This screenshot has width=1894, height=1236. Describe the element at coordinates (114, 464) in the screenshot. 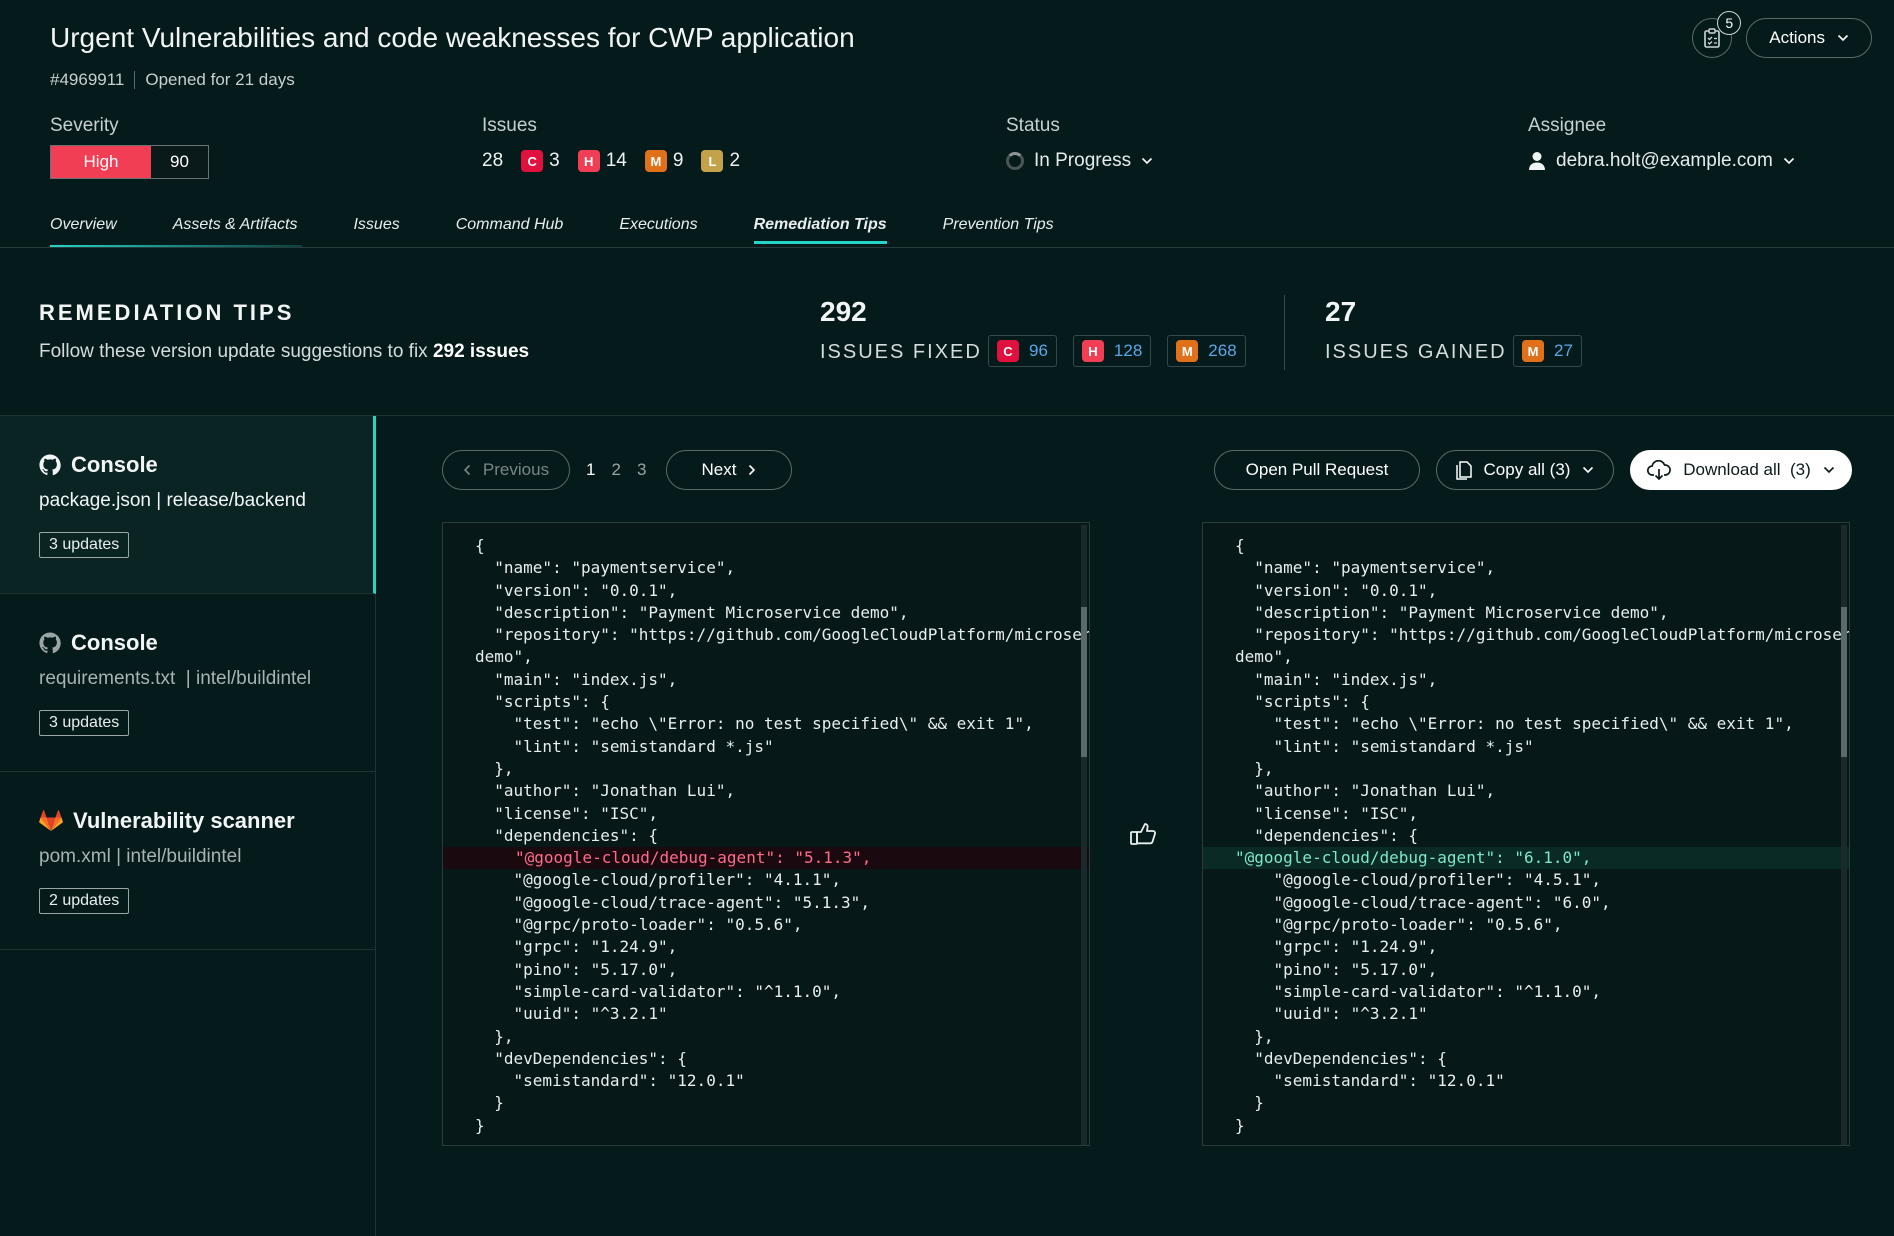

I see `repo-name: Console` at that location.